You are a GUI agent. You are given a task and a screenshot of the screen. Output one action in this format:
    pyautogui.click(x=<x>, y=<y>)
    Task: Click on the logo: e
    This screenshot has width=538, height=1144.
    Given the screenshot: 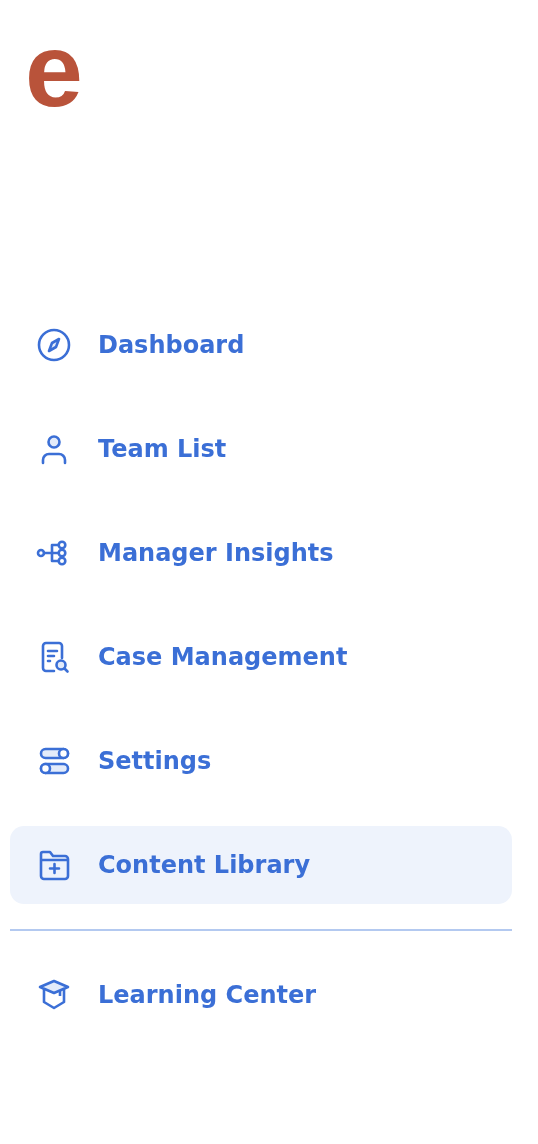 What is the action you would take?
    pyautogui.click(x=53, y=70)
    